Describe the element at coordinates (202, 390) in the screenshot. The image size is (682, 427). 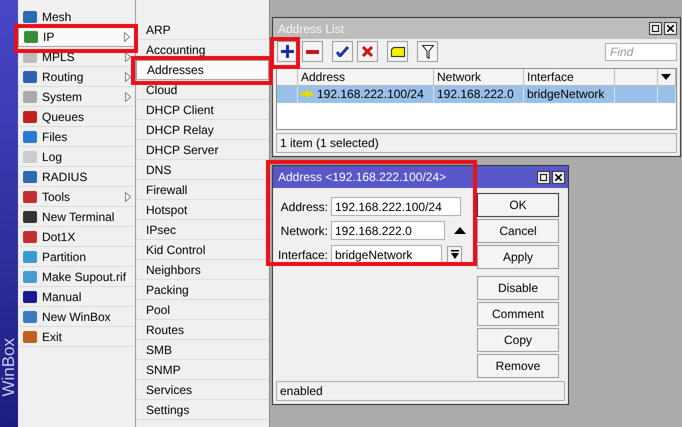
I see `submenu-item: Services` at that location.